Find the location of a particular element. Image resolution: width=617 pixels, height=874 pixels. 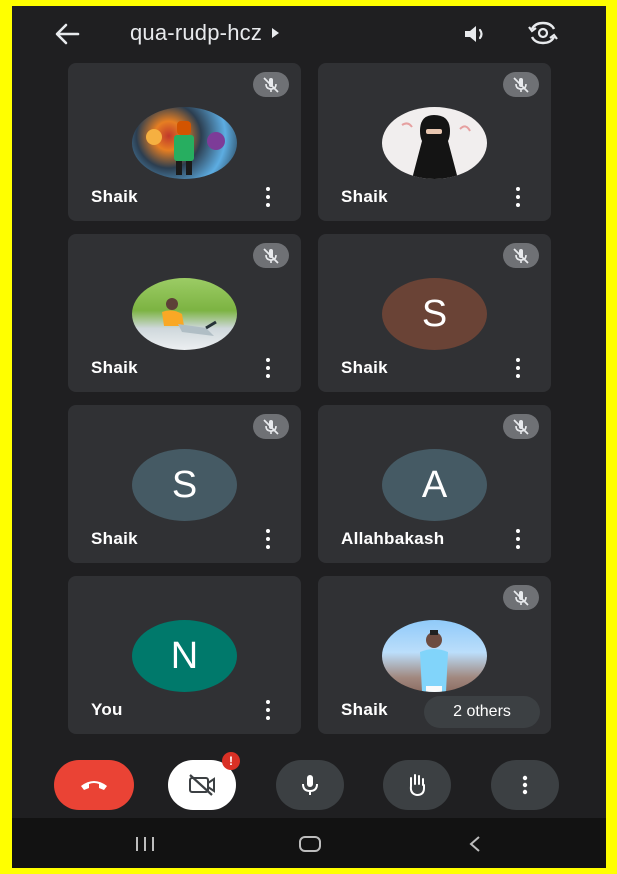

end-call-button is located at coordinates (94, 785).